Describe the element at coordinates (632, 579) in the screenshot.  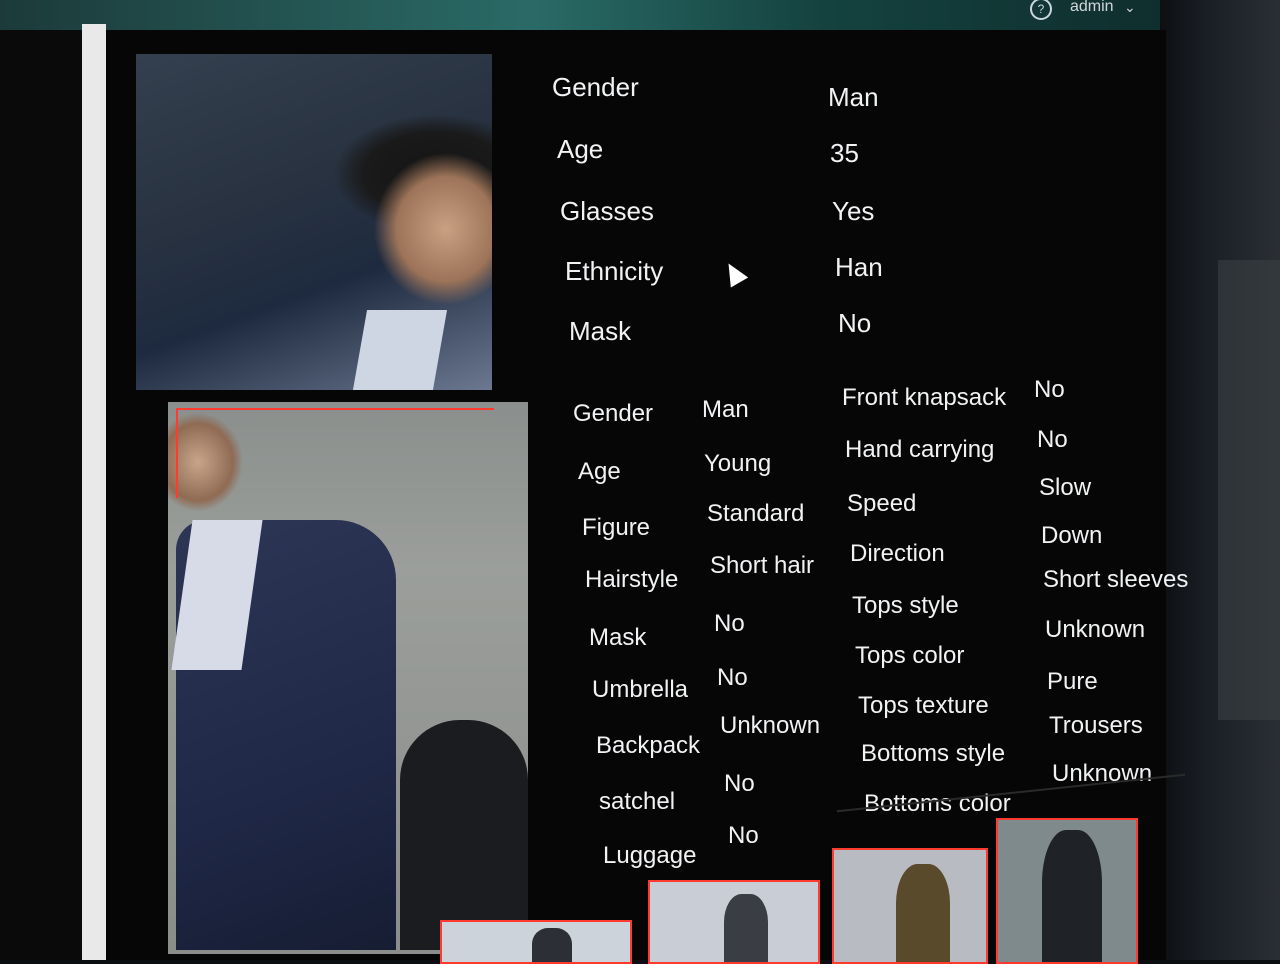
I see `body-label-hairstyle: Hairstyle` at that location.